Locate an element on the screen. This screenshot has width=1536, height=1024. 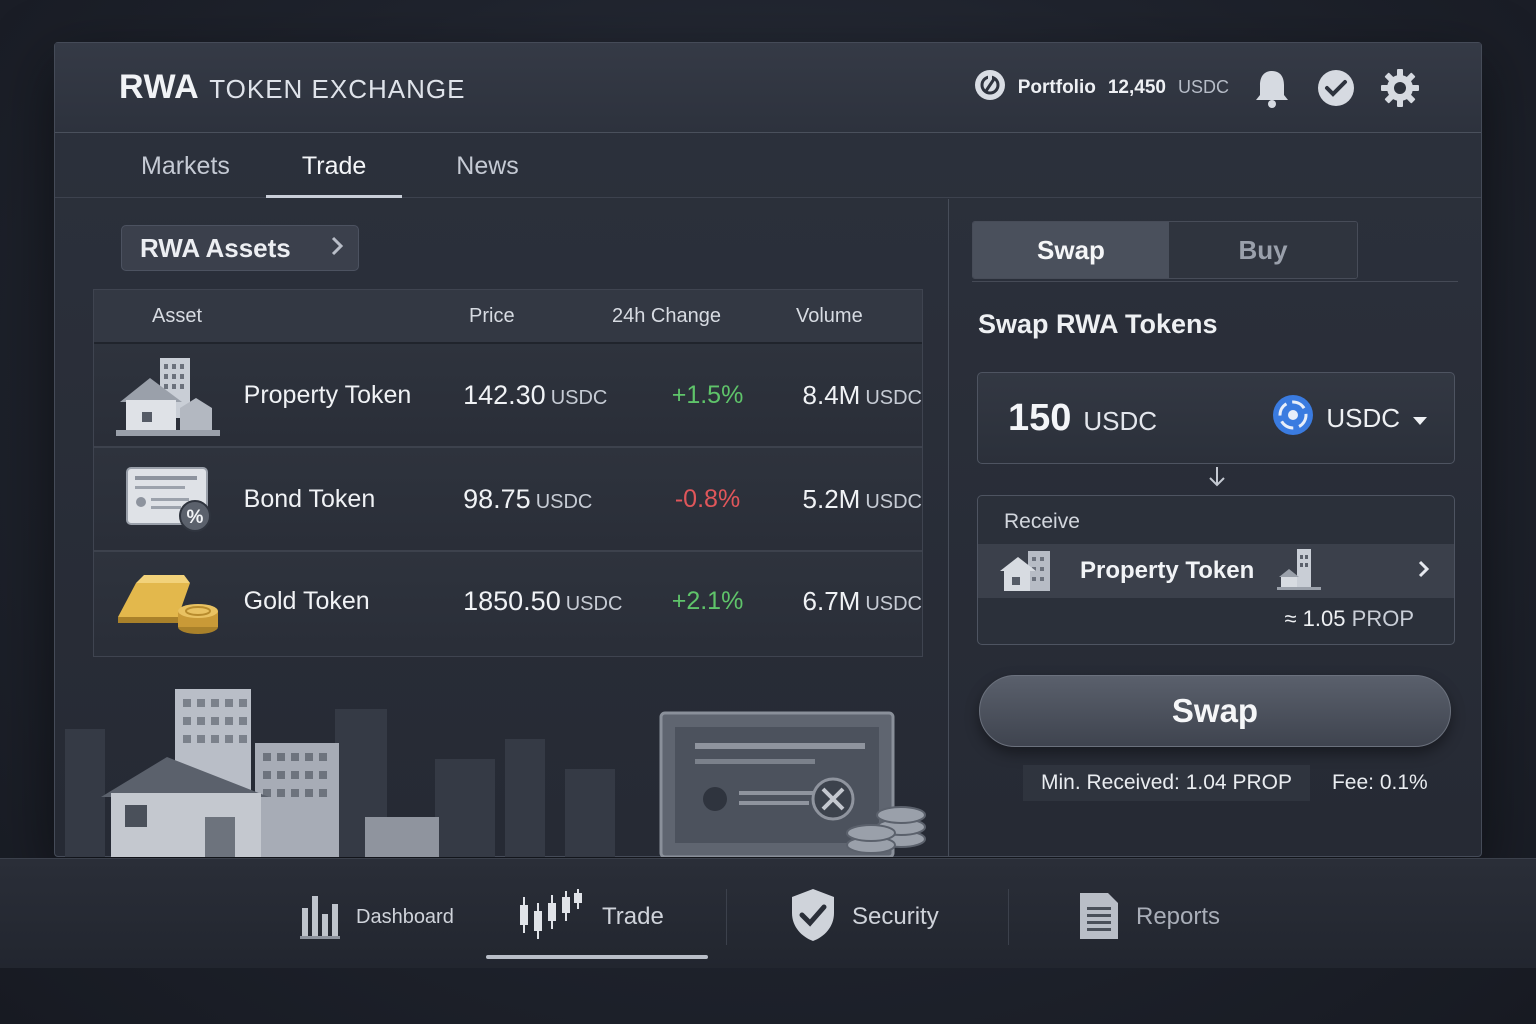
pay-amount-field: 150 USDC USDC is located at coordinates (1216, 418).